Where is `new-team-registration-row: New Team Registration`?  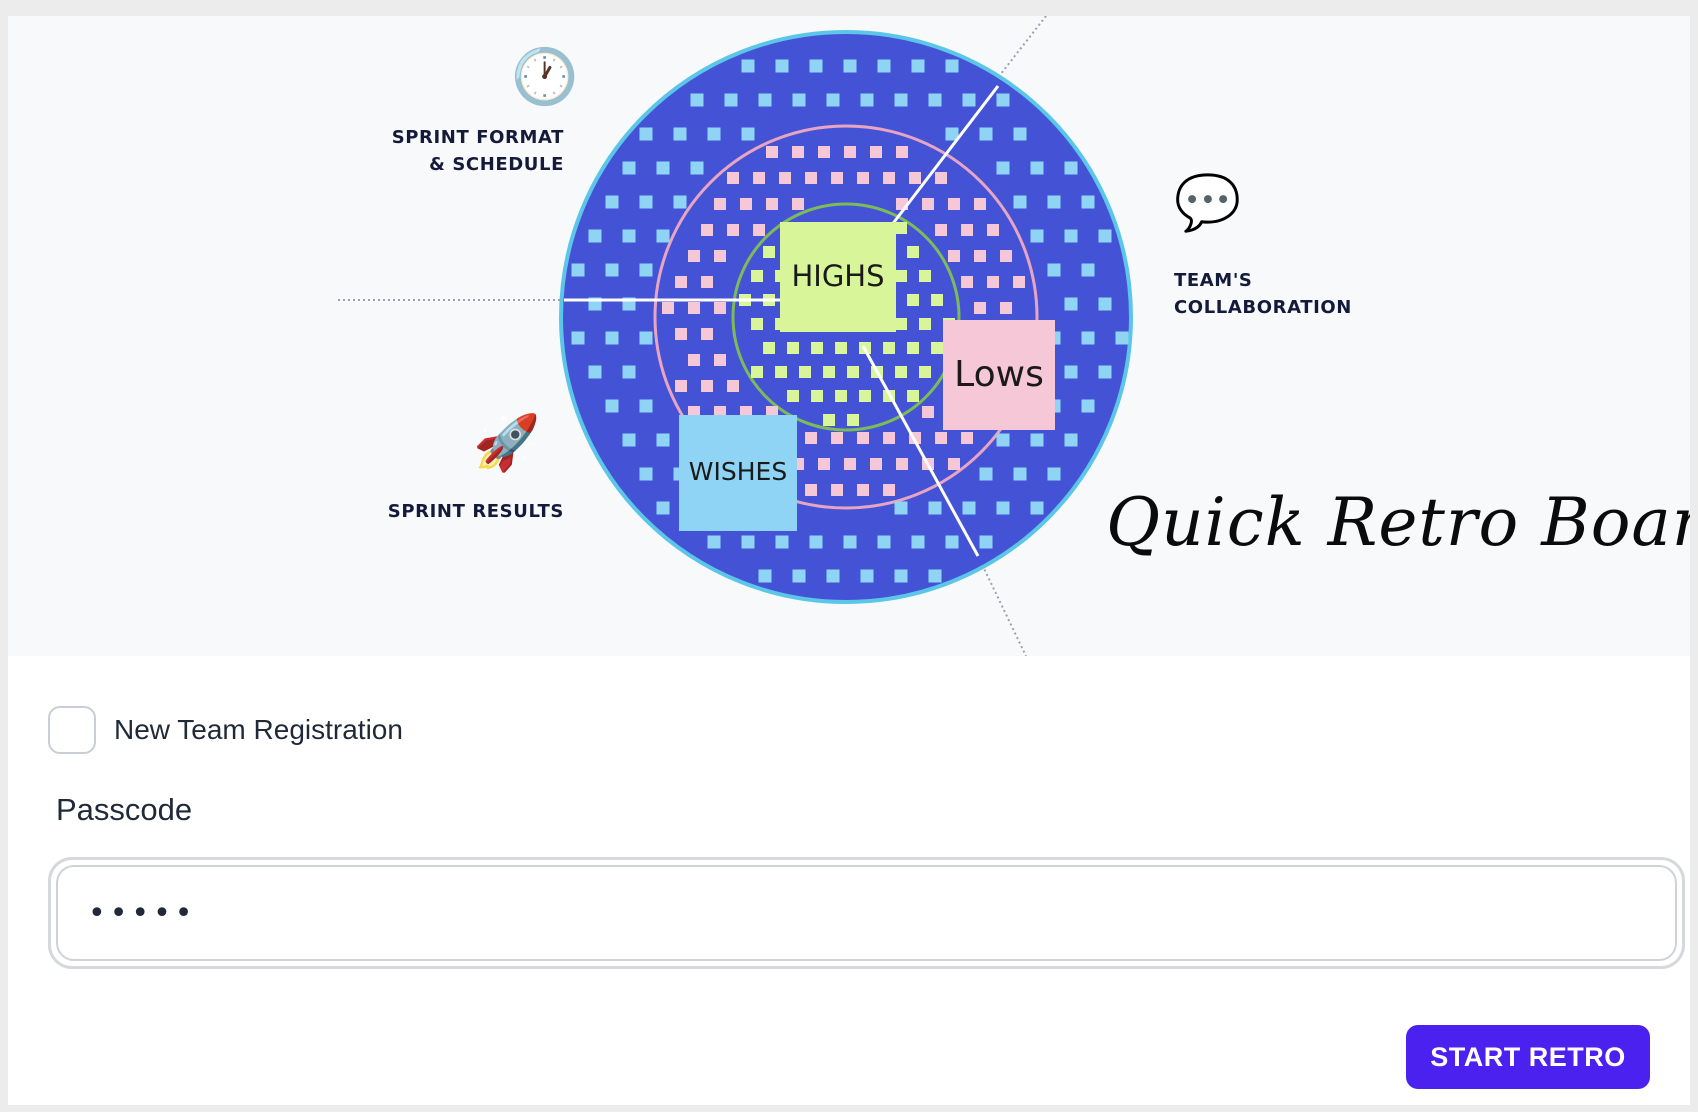
new-team-registration-row: New Team Registration is located at coordinates (225, 730).